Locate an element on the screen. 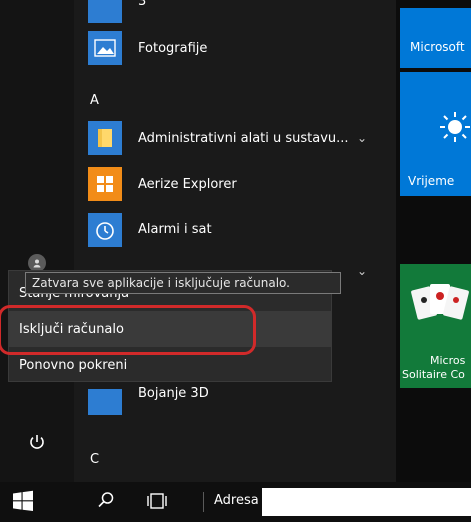 The width and height of the screenshot is (471, 522). section-letter-a: A is located at coordinates (94, 100).